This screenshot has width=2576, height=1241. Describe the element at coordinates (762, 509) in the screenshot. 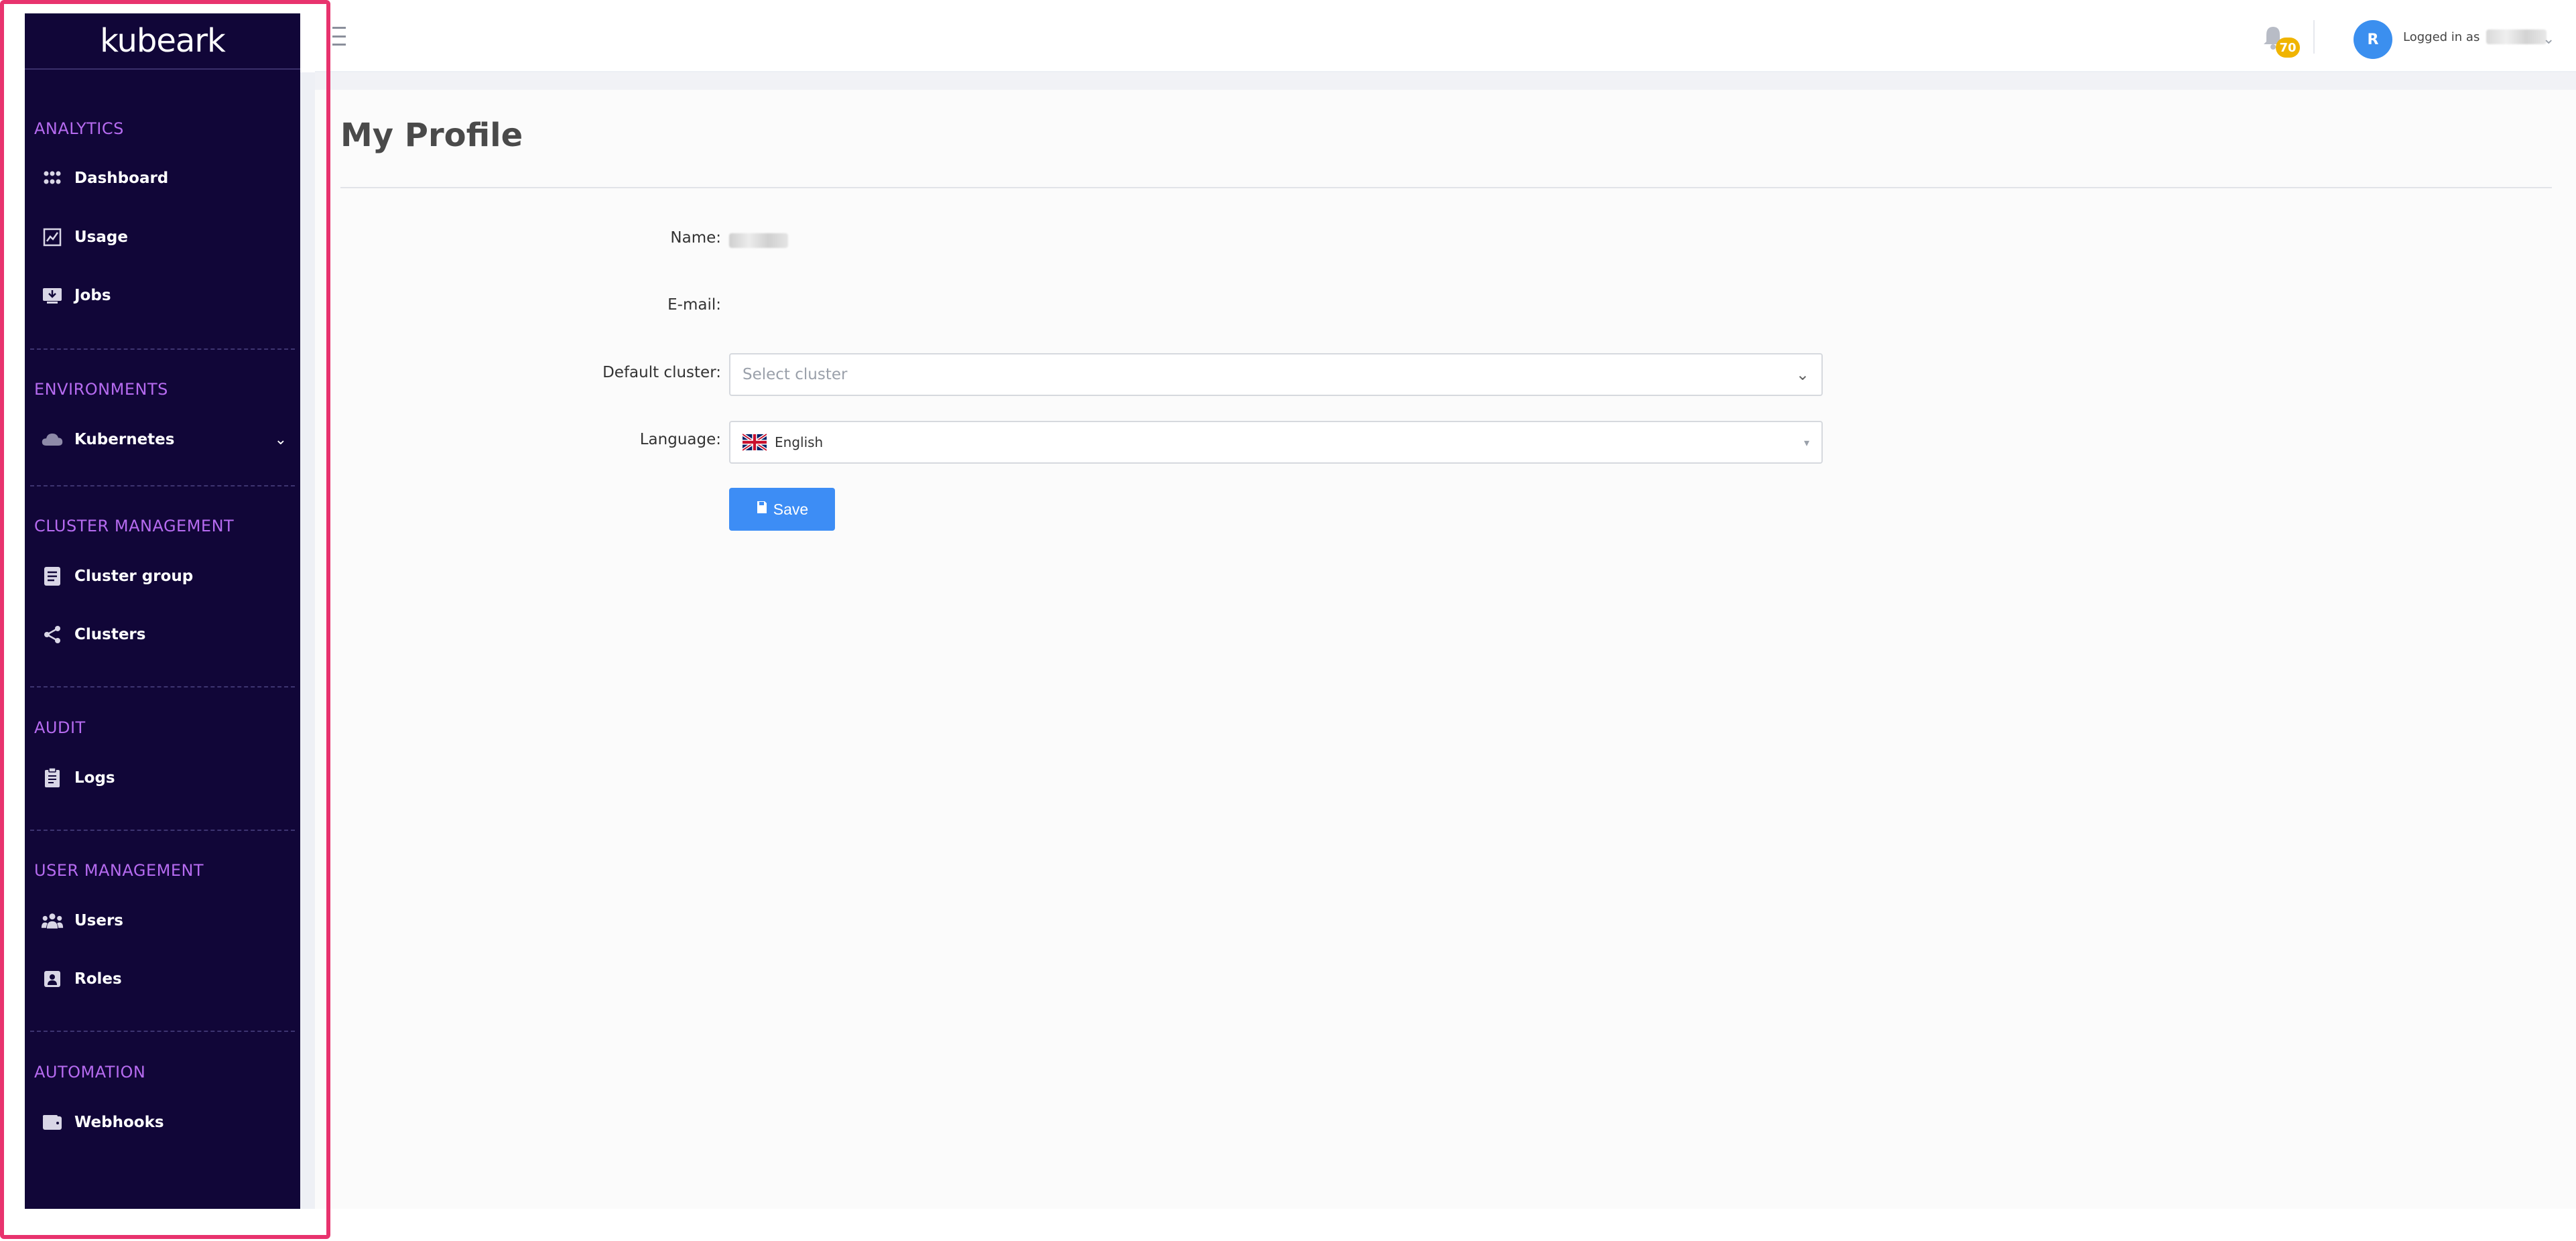

I see `save-icon` at that location.